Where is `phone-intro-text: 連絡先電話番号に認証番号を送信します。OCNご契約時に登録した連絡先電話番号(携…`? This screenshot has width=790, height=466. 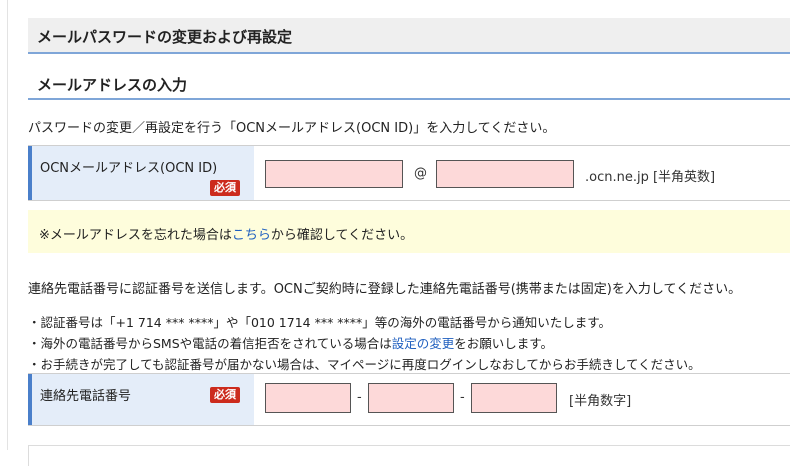 phone-intro-text: 連絡先電話番号に認証番号を送信します。OCNご契約時に登録した連絡先電話番号(携… is located at coordinates (385, 289).